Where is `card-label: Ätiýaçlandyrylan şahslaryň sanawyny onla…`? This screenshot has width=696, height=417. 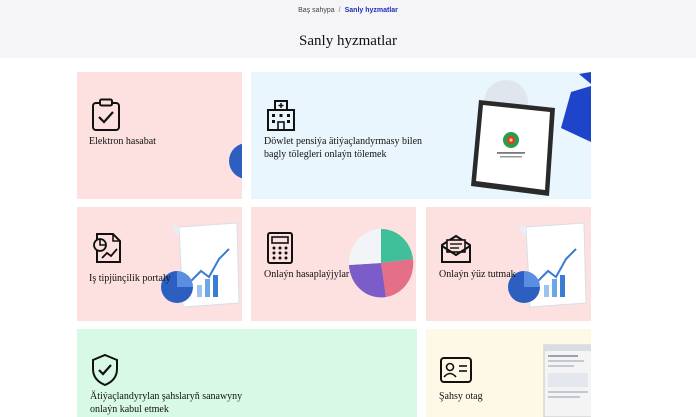
card-label: Ätiýaçlandyrylan şahslaryň sanawyny onla… is located at coordinates (166, 403).